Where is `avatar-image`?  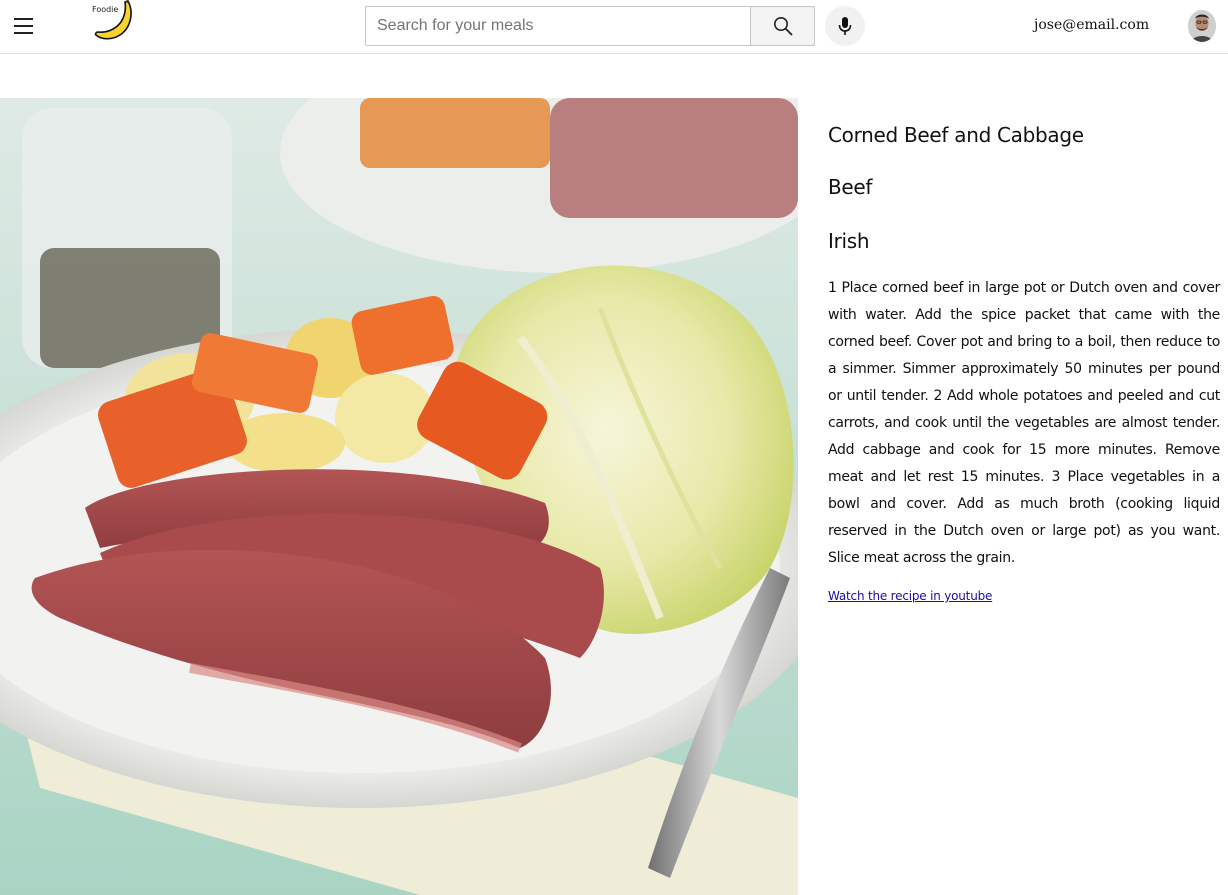
avatar-image is located at coordinates (1202, 26).